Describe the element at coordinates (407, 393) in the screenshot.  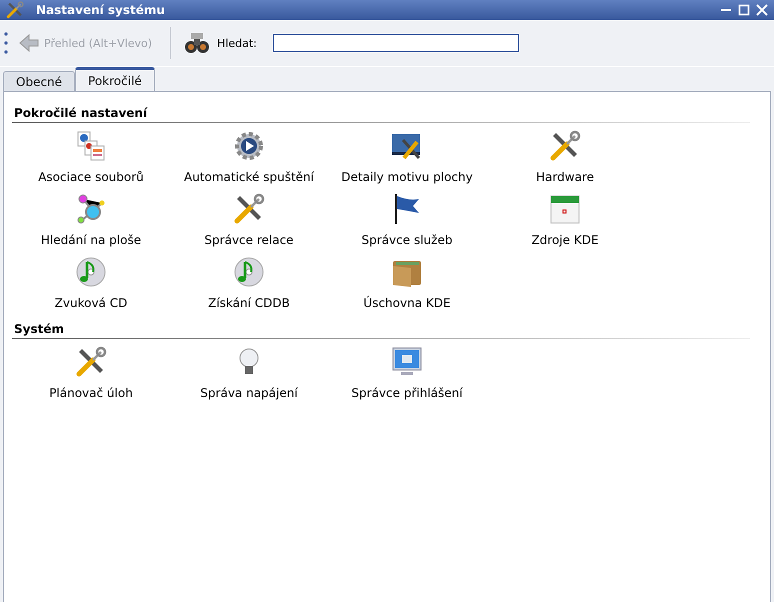
I see `module-label: Správce přihlášení` at that location.